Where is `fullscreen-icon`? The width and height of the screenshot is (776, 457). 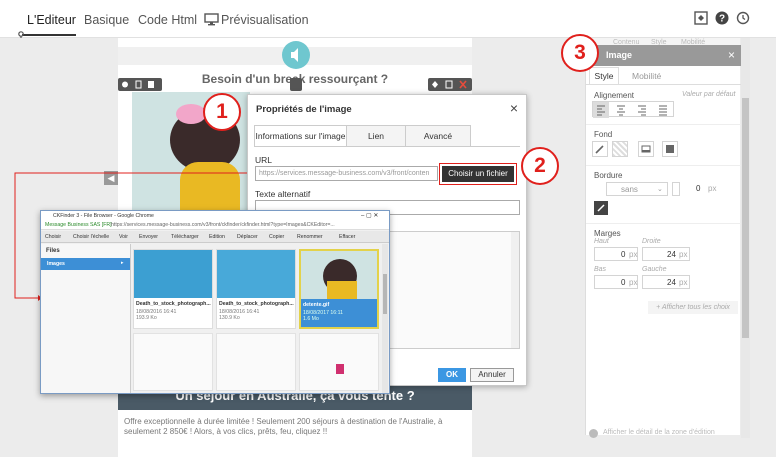
fullscreen-icon is located at coordinates (701, 18).